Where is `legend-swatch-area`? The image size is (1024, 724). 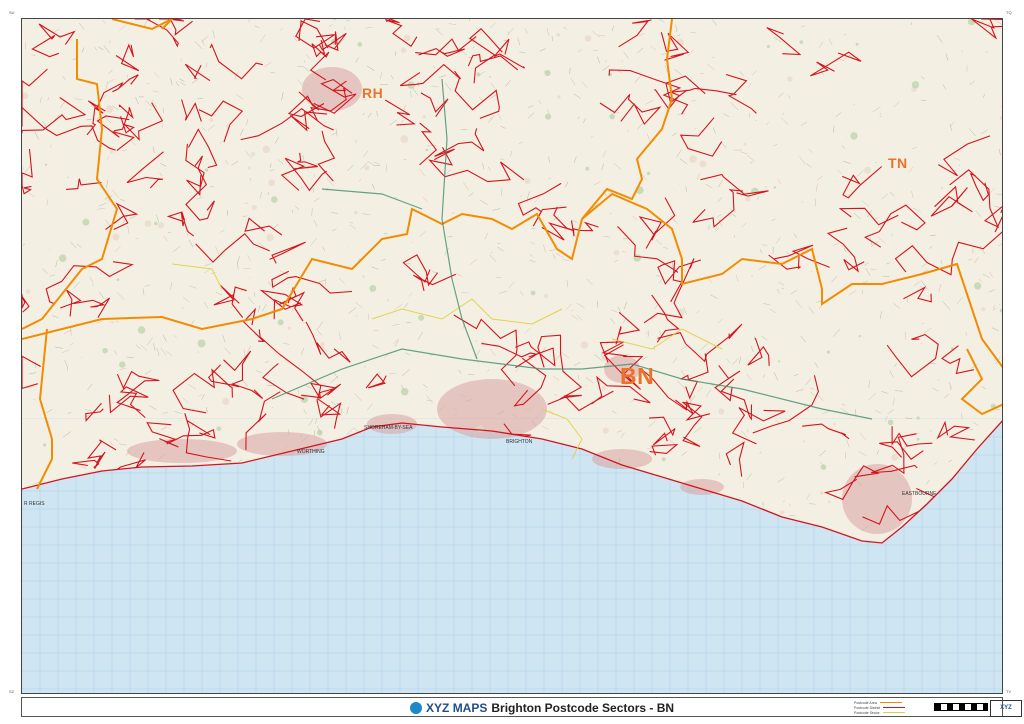 legend-swatch-area is located at coordinates (890, 702).